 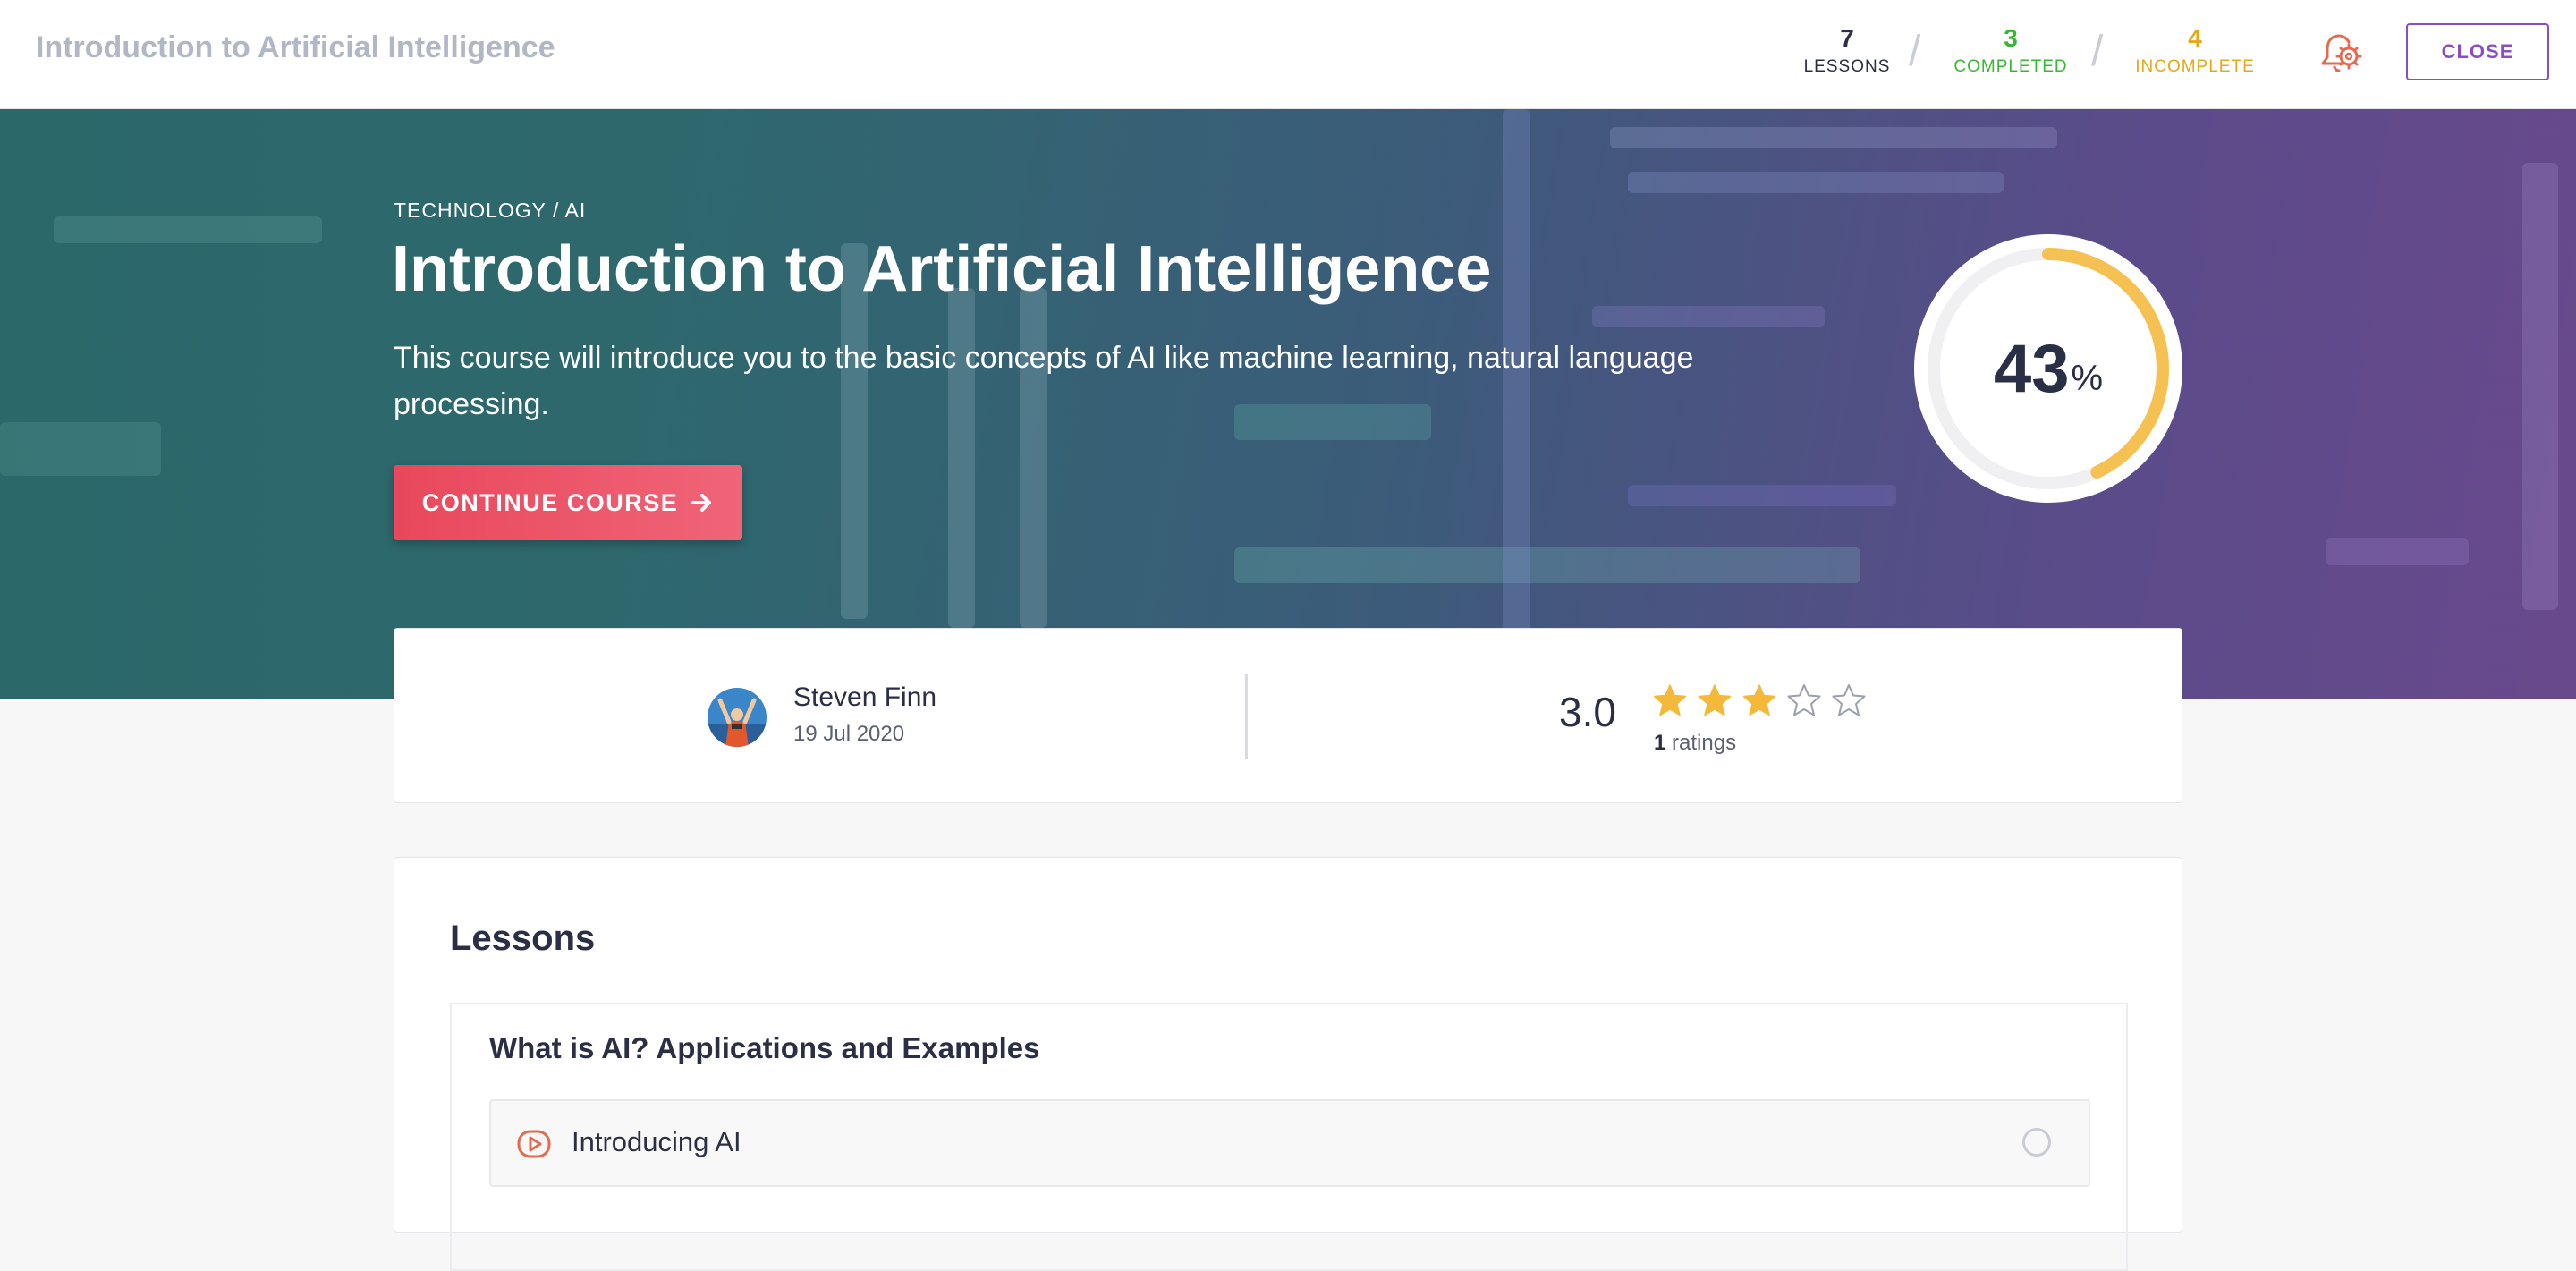 What do you see at coordinates (1847, 38) in the screenshot?
I see `lessons-count: 7` at bounding box center [1847, 38].